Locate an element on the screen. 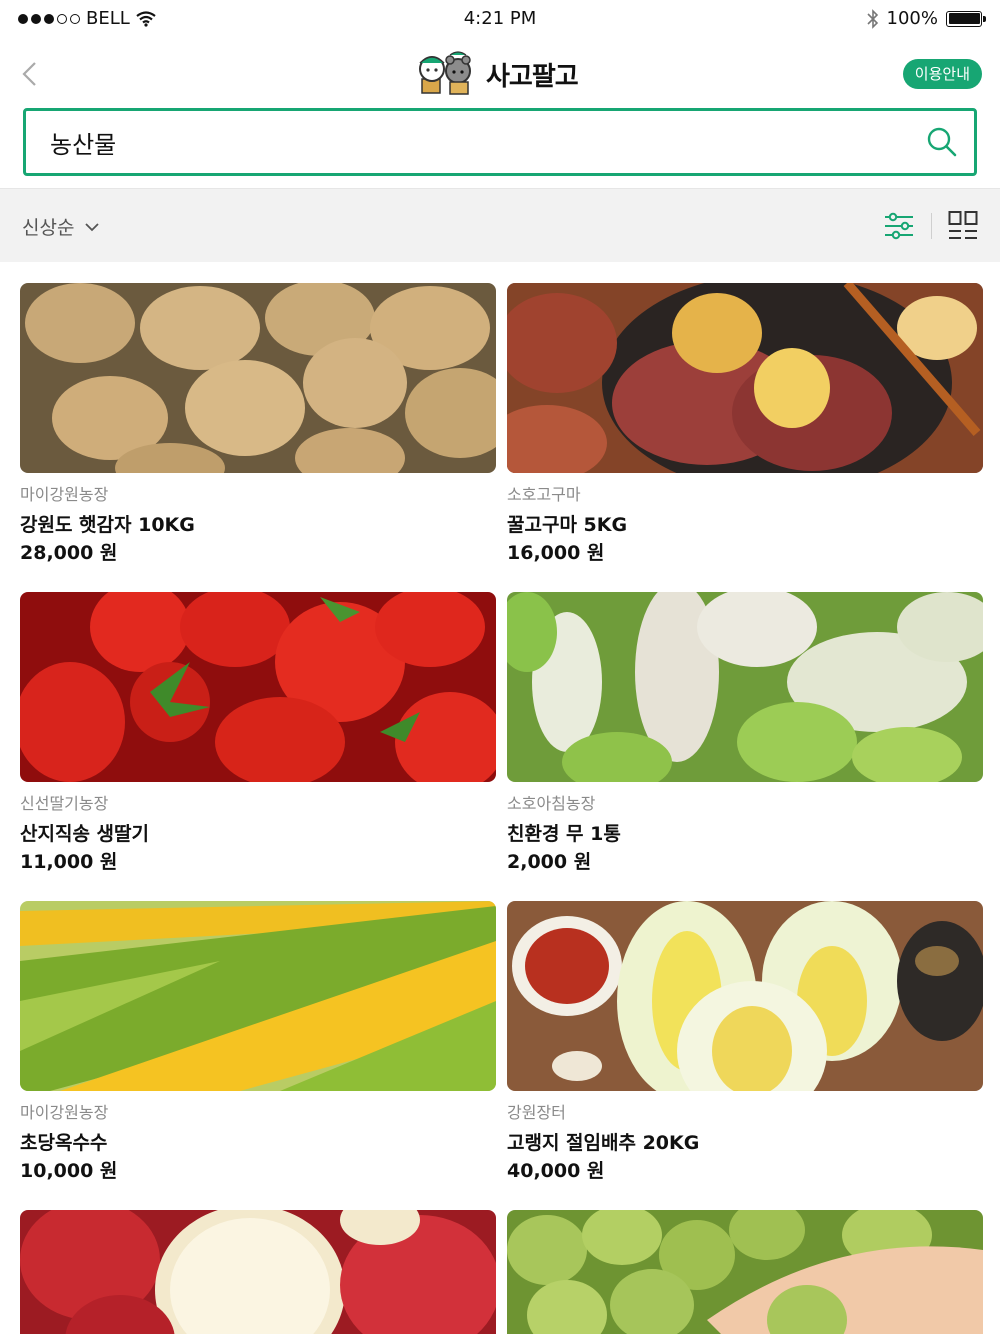 This screenshot has height=1334, width=1000. product-image-corn is located at coordinates (258, 996).